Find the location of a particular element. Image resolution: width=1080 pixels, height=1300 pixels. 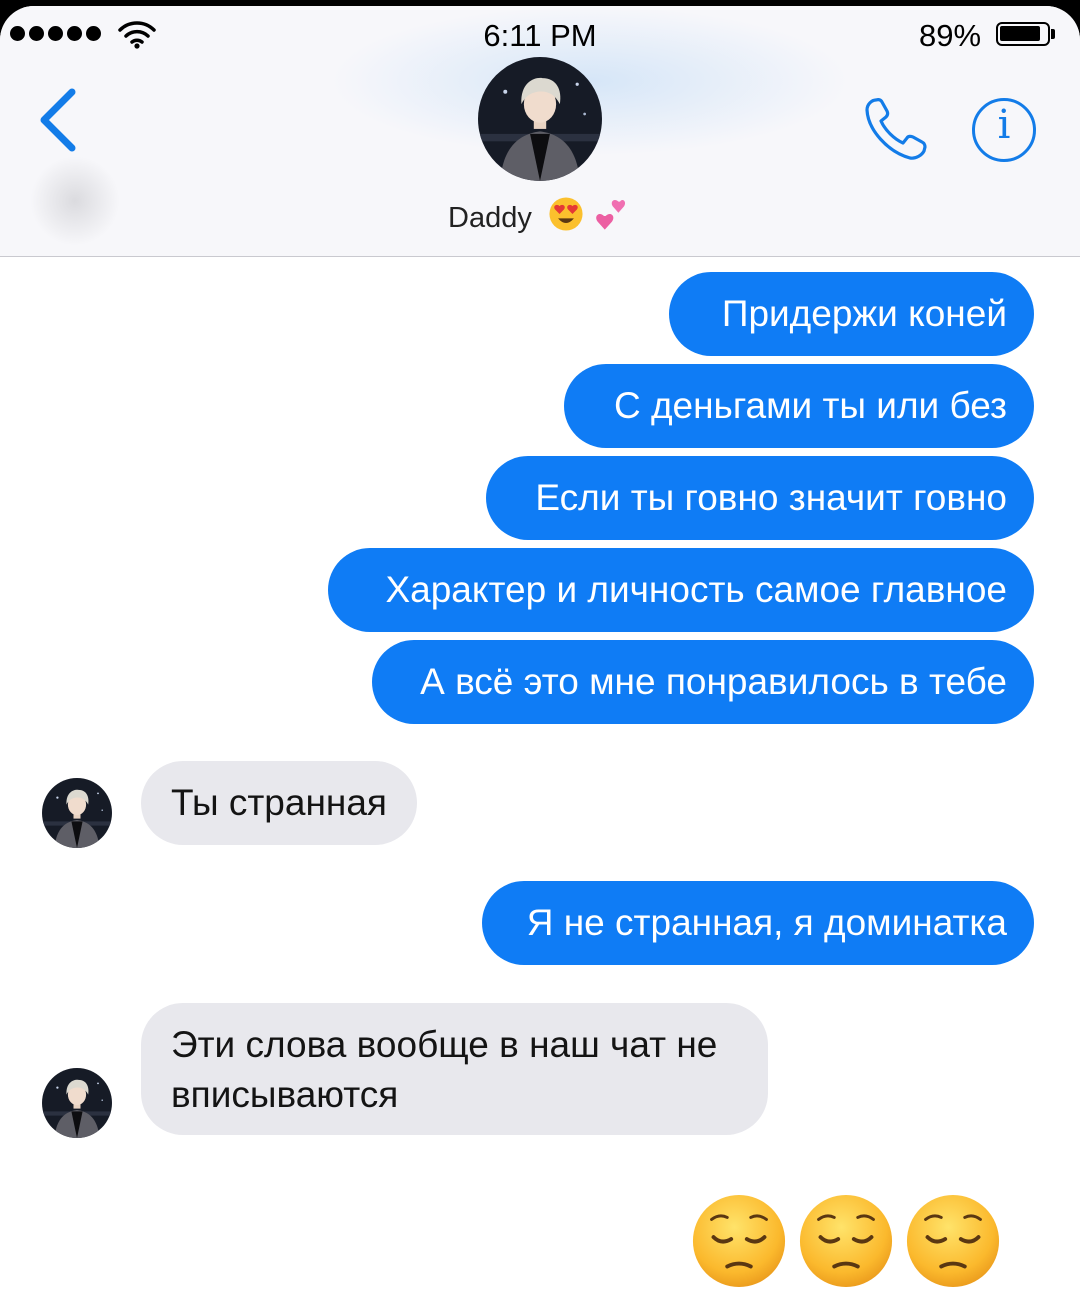

call-button is located at coordinates (896, 129).